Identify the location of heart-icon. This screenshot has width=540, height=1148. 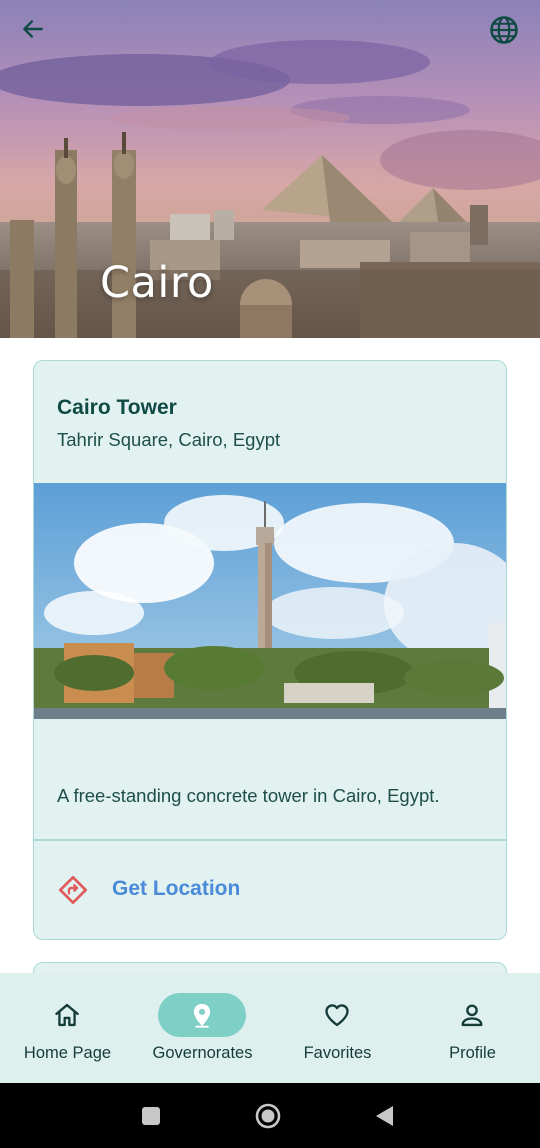
(337, 1015).